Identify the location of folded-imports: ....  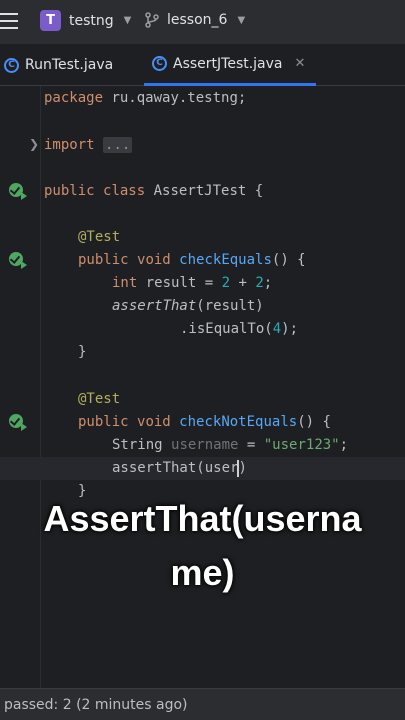
(118, 145).